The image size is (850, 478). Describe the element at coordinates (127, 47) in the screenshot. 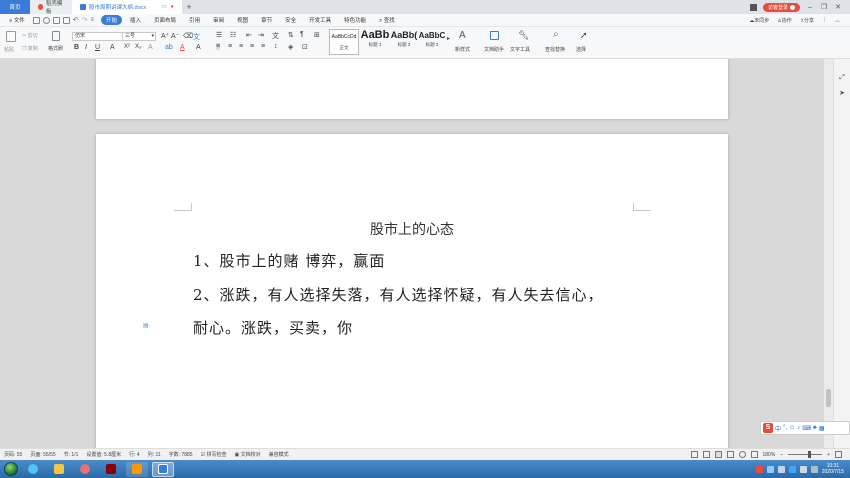

I see `superscript-button: X²` at that location.